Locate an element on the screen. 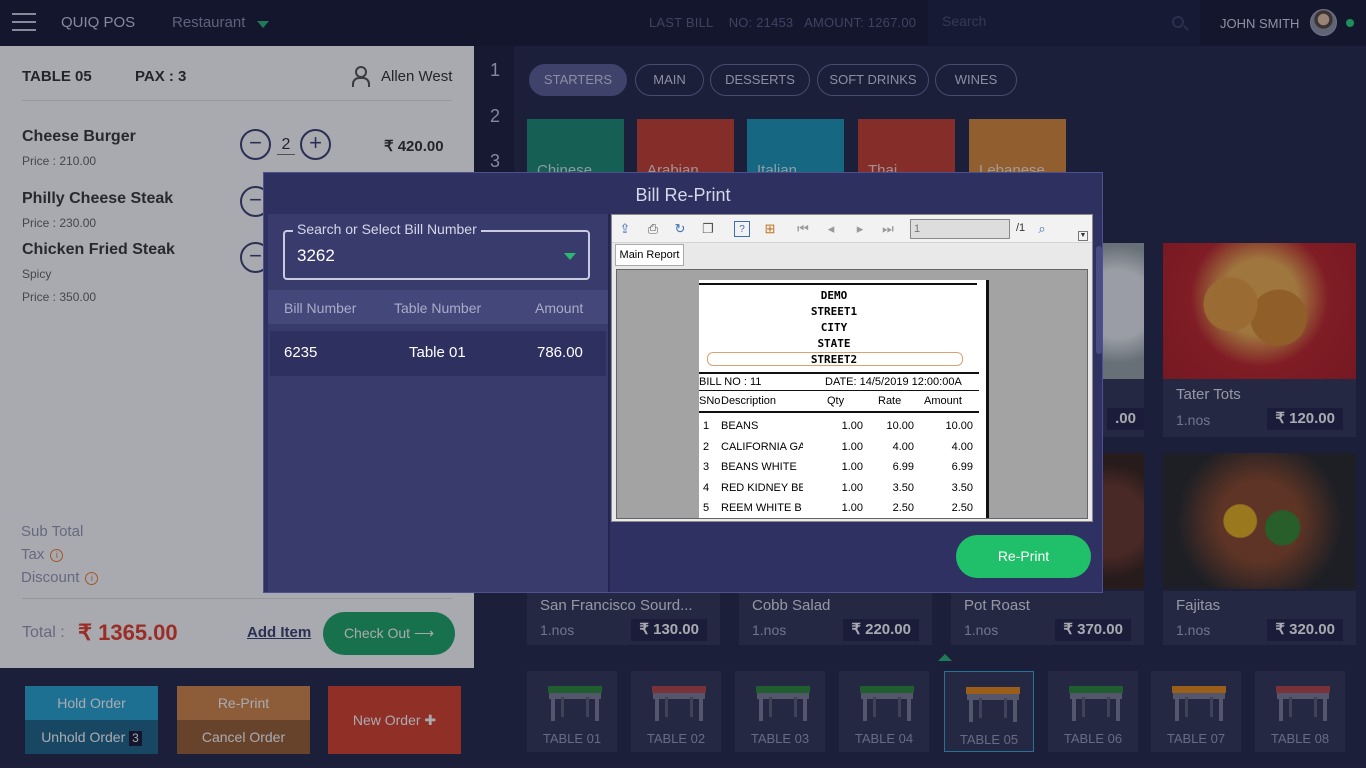 The image size is (1366, 768). bill-number-value: 3262 is located at coordinates (316, 256).